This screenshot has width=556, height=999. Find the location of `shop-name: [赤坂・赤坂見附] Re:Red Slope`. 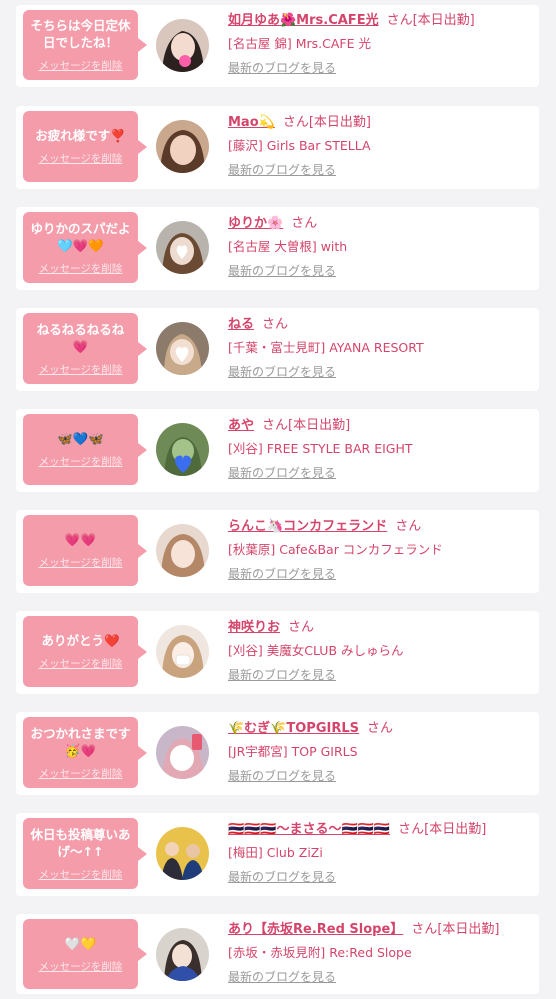

shop-name: [赤坂・赤坂見附] Re:Red Slope is located at coordinates (320, 952).